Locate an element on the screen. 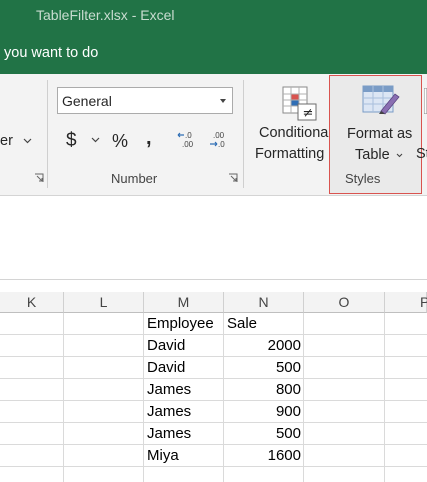 This screenshot has width=427, height=482. number-dialog-launcher-icon is located at coordinates (233, 178).